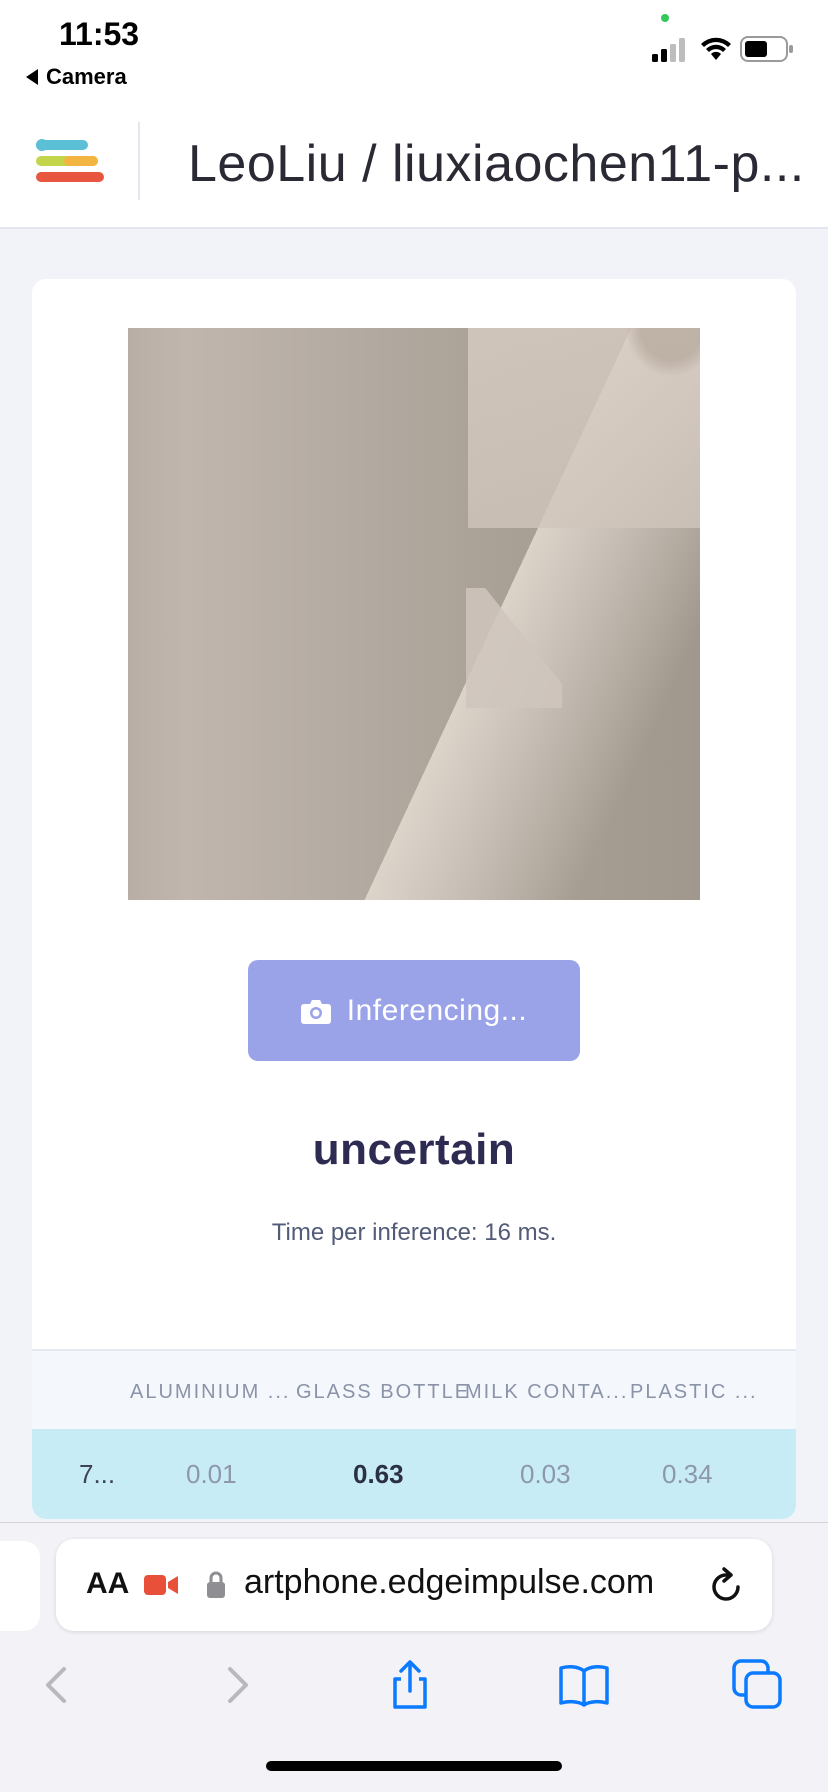 The height and width of the screenshot is (1792, 828). What do you see at coordinates (474, 1582) in the screenshot?
I see `url-text: artphone.edgeimpulse.com` at bounding box center [474, 1582].